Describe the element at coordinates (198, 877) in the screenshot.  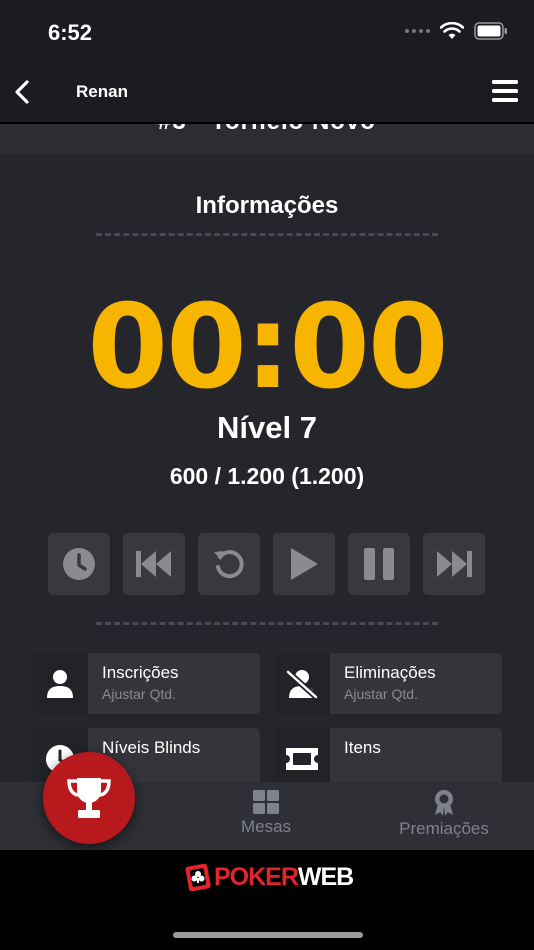
I see `club-card-icon` at that location.